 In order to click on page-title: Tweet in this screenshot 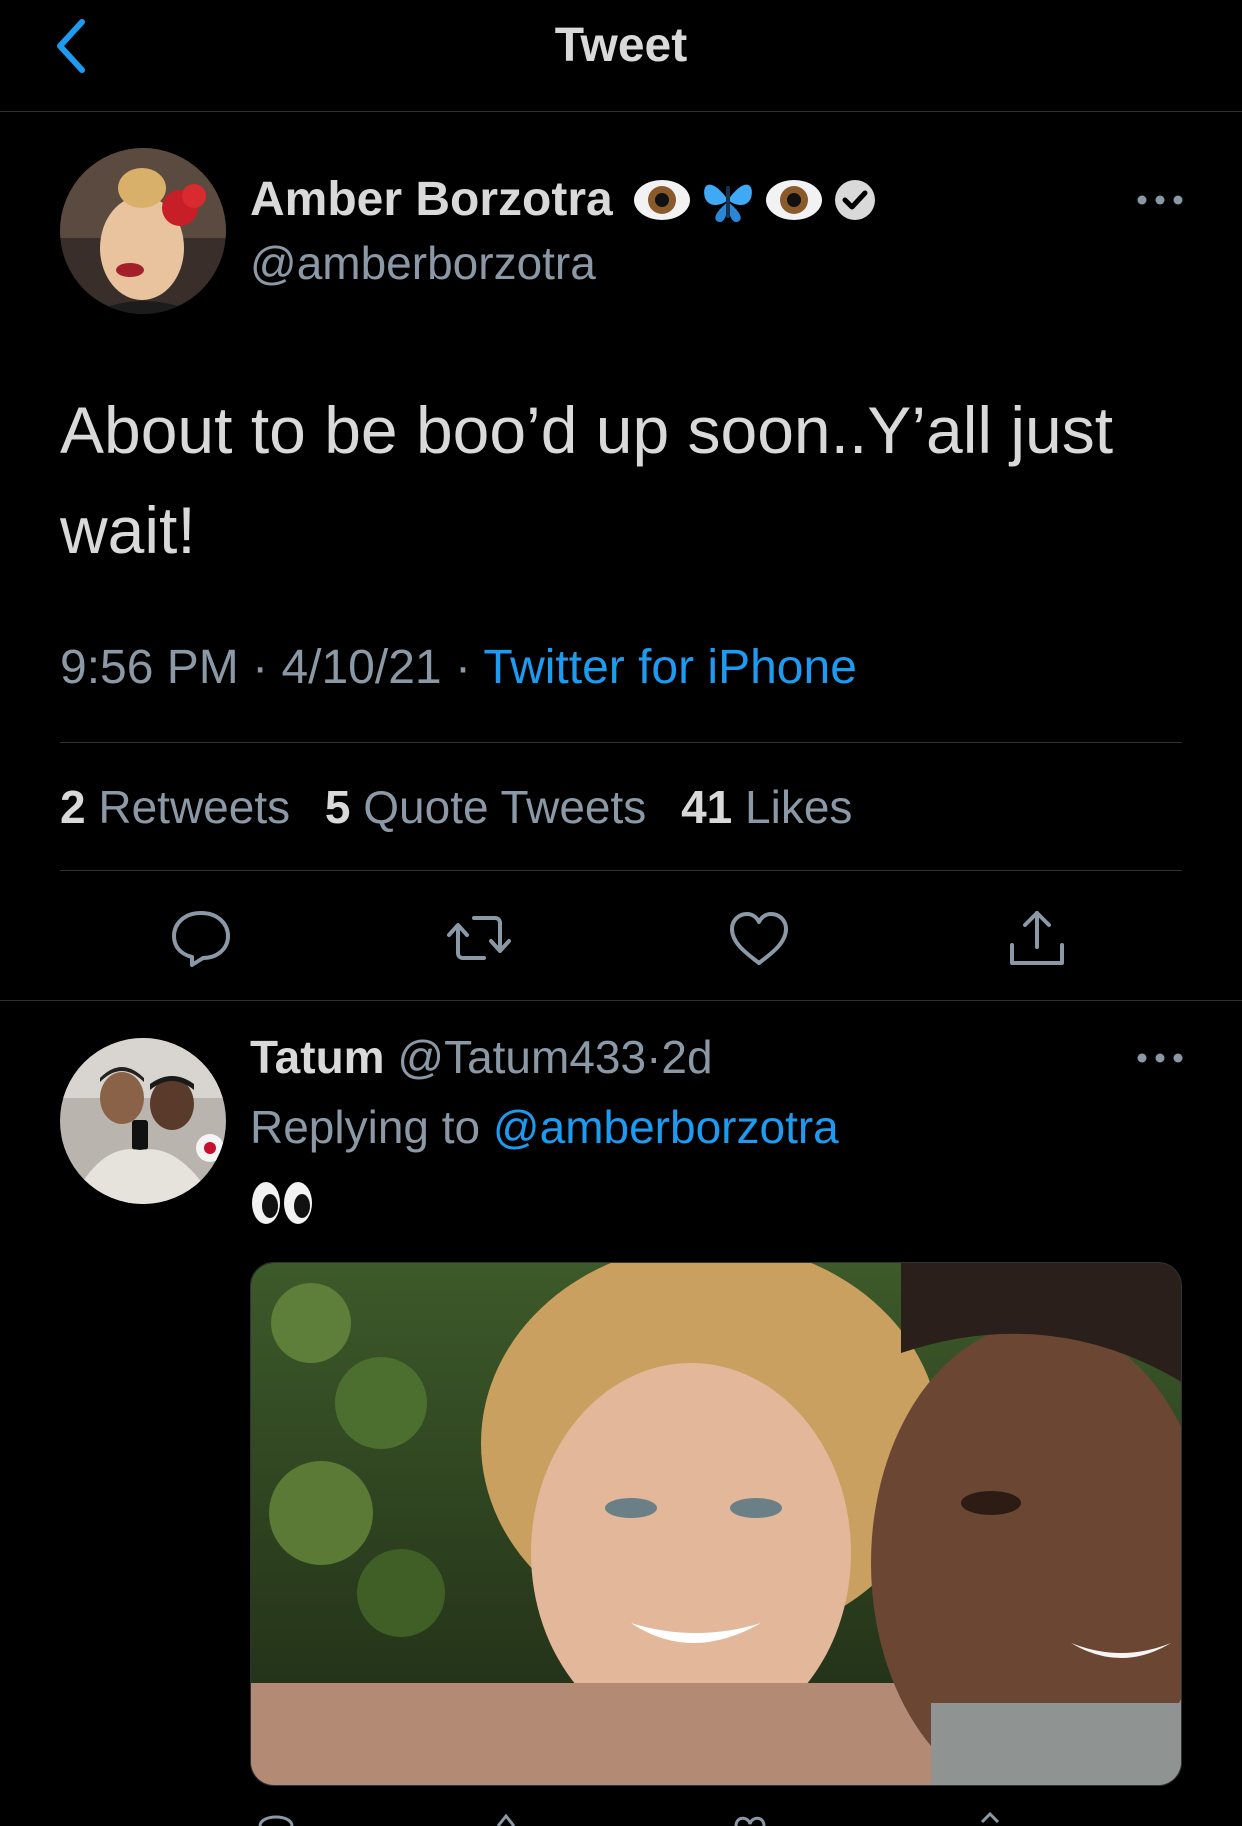, I will do `click(621, 45)`.